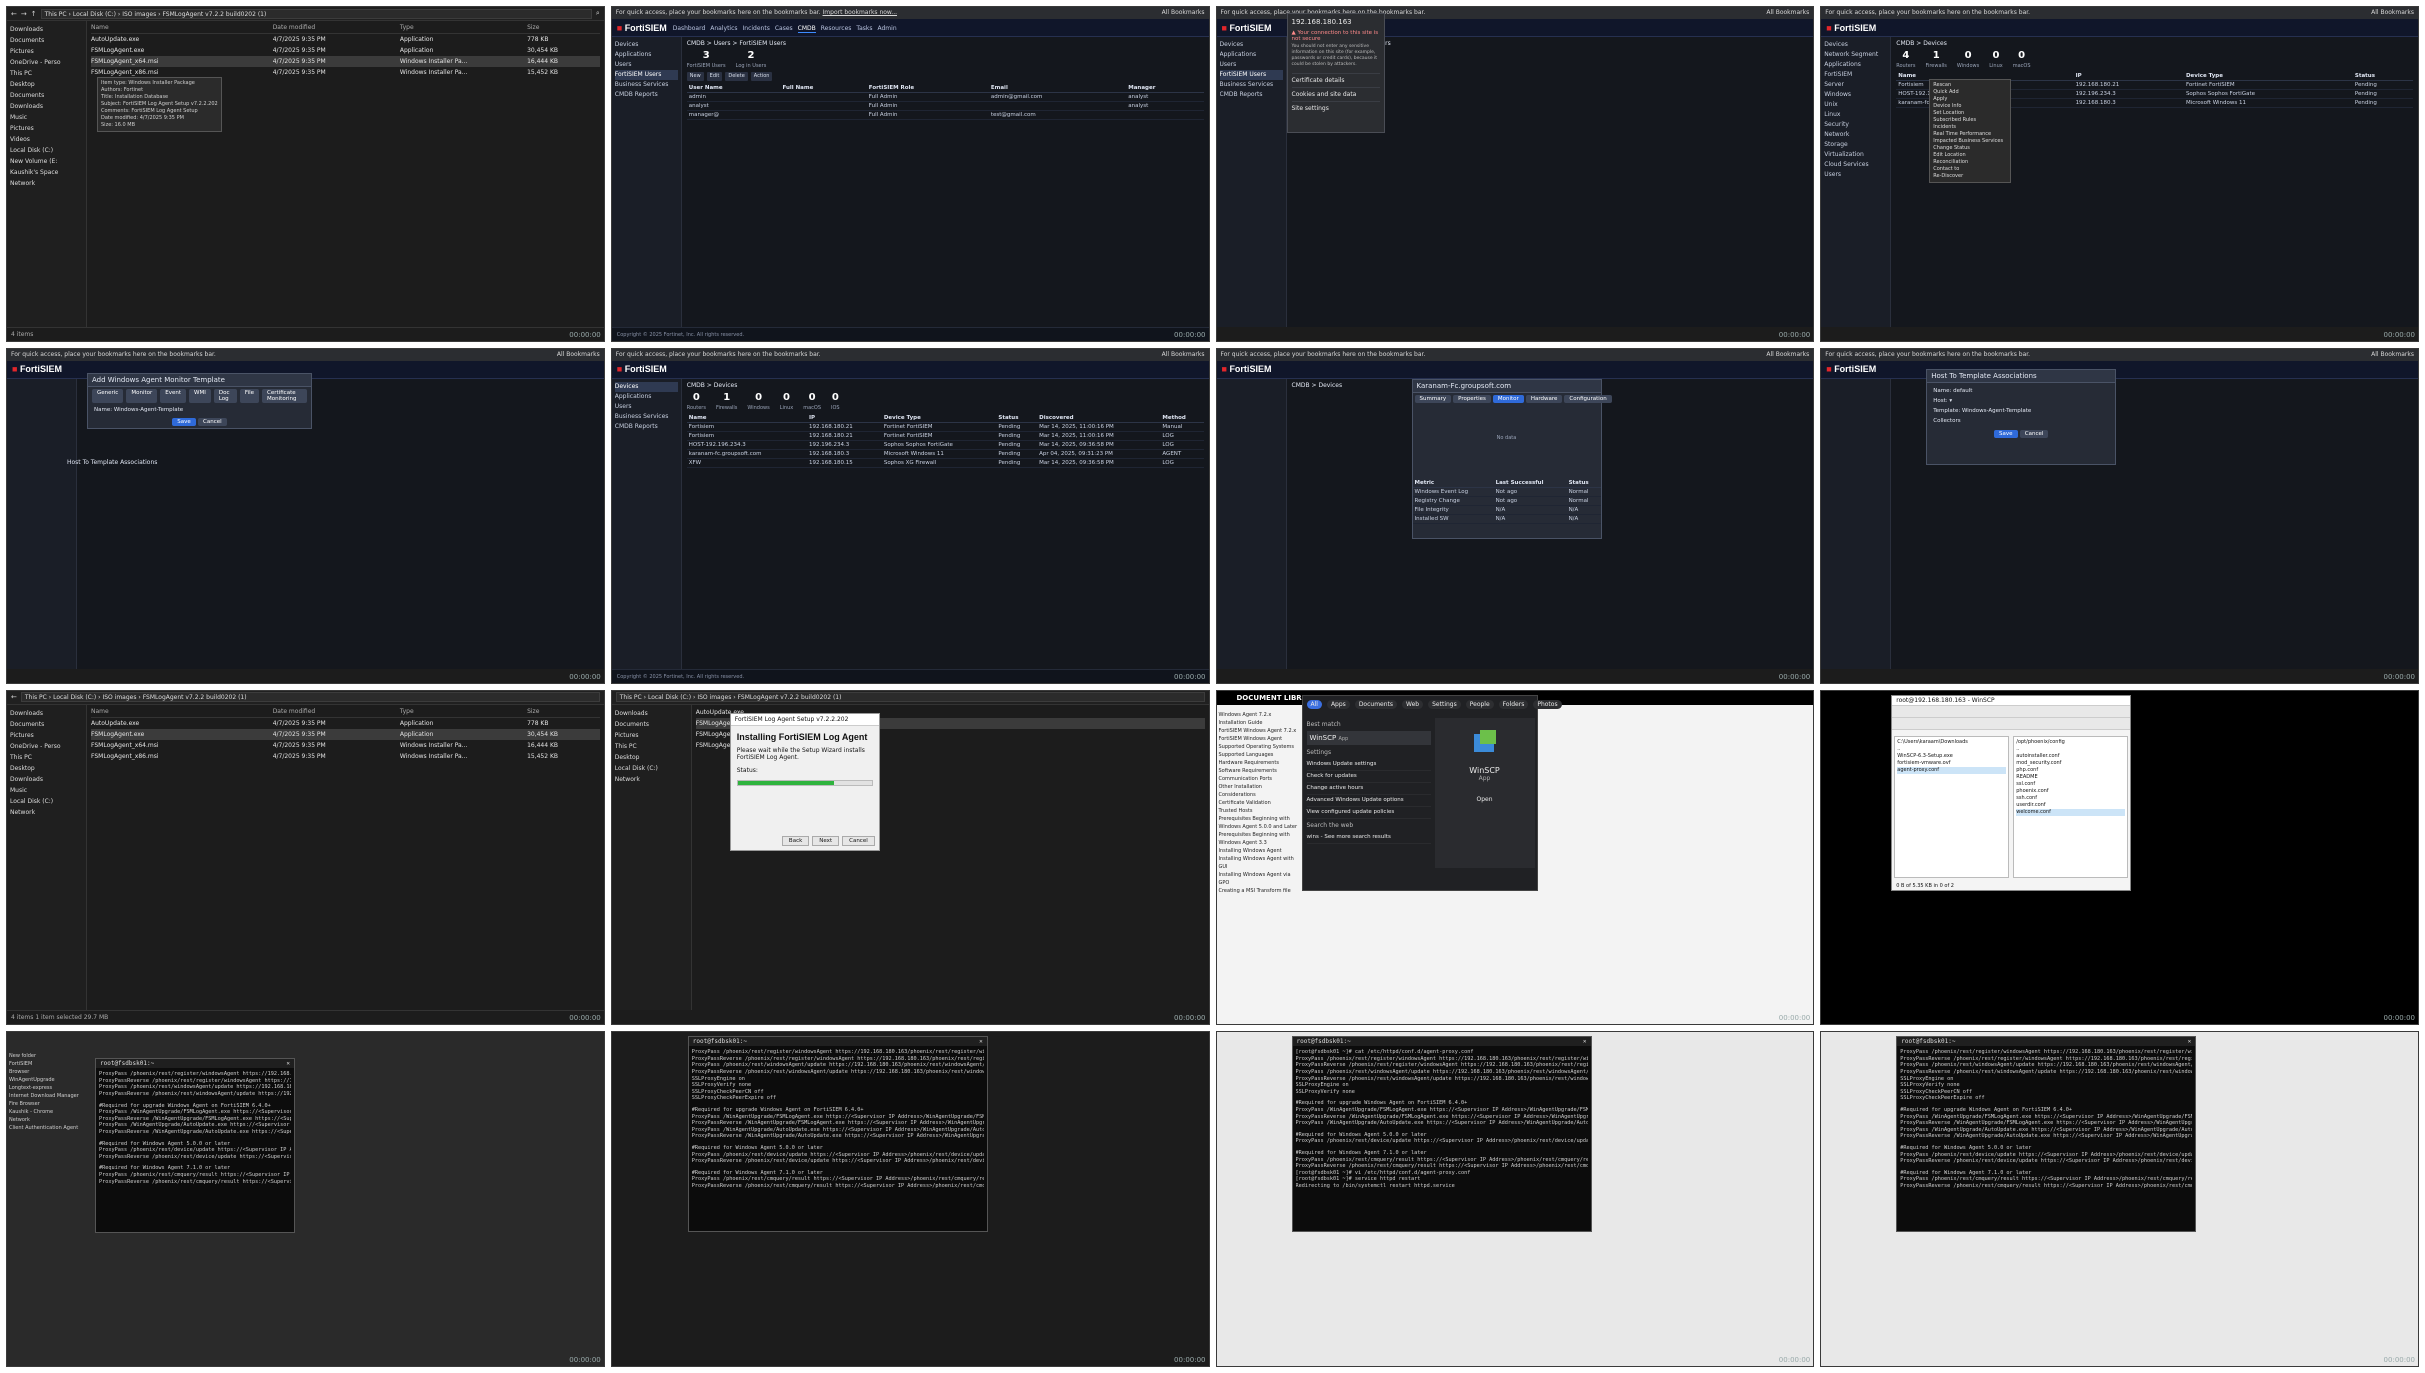  Describe the element at coordinates (2011, 711) in the screenshot. I see `winscp-toolbar` at that location.